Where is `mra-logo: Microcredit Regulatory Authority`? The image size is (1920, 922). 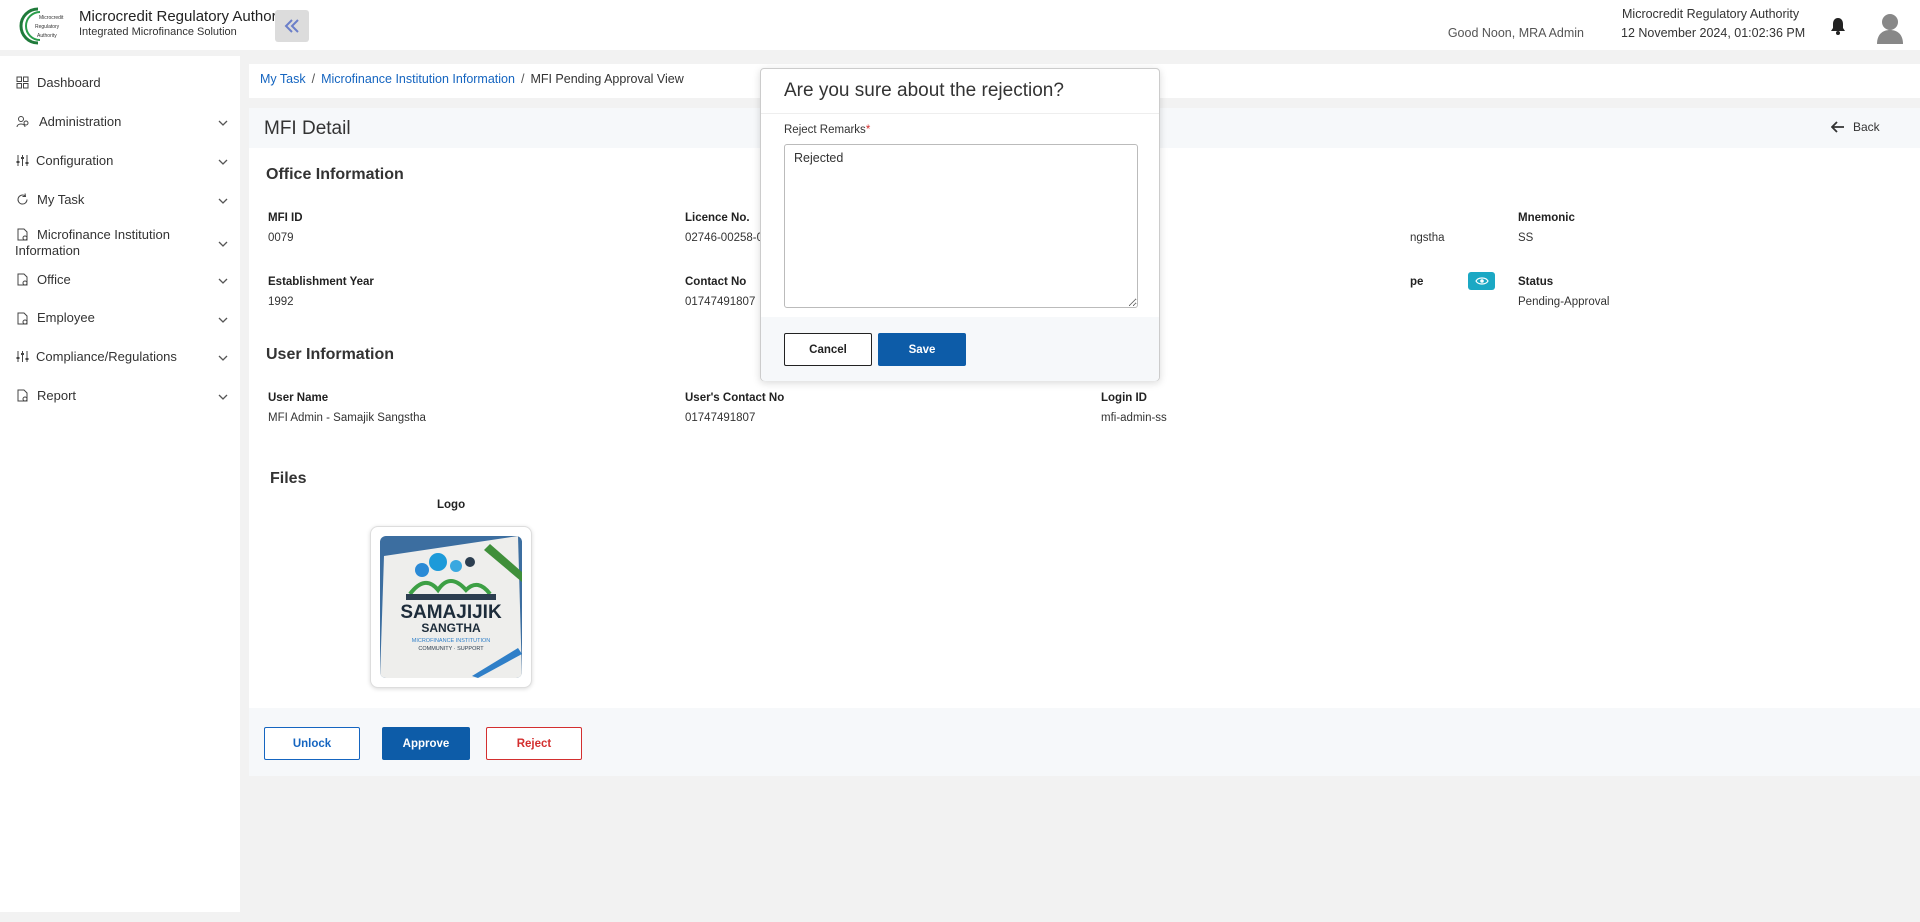 mra-logo: Microcredit Regulatory Authority is located at coordinates (41, 26).